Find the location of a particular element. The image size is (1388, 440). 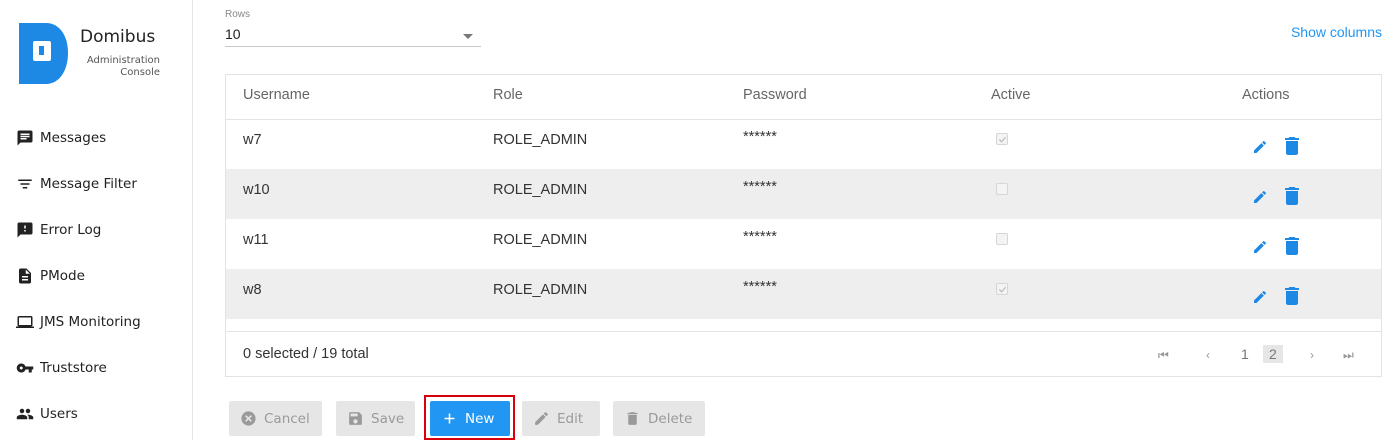

username-cell: w7 is located at coordinates (252, 140).